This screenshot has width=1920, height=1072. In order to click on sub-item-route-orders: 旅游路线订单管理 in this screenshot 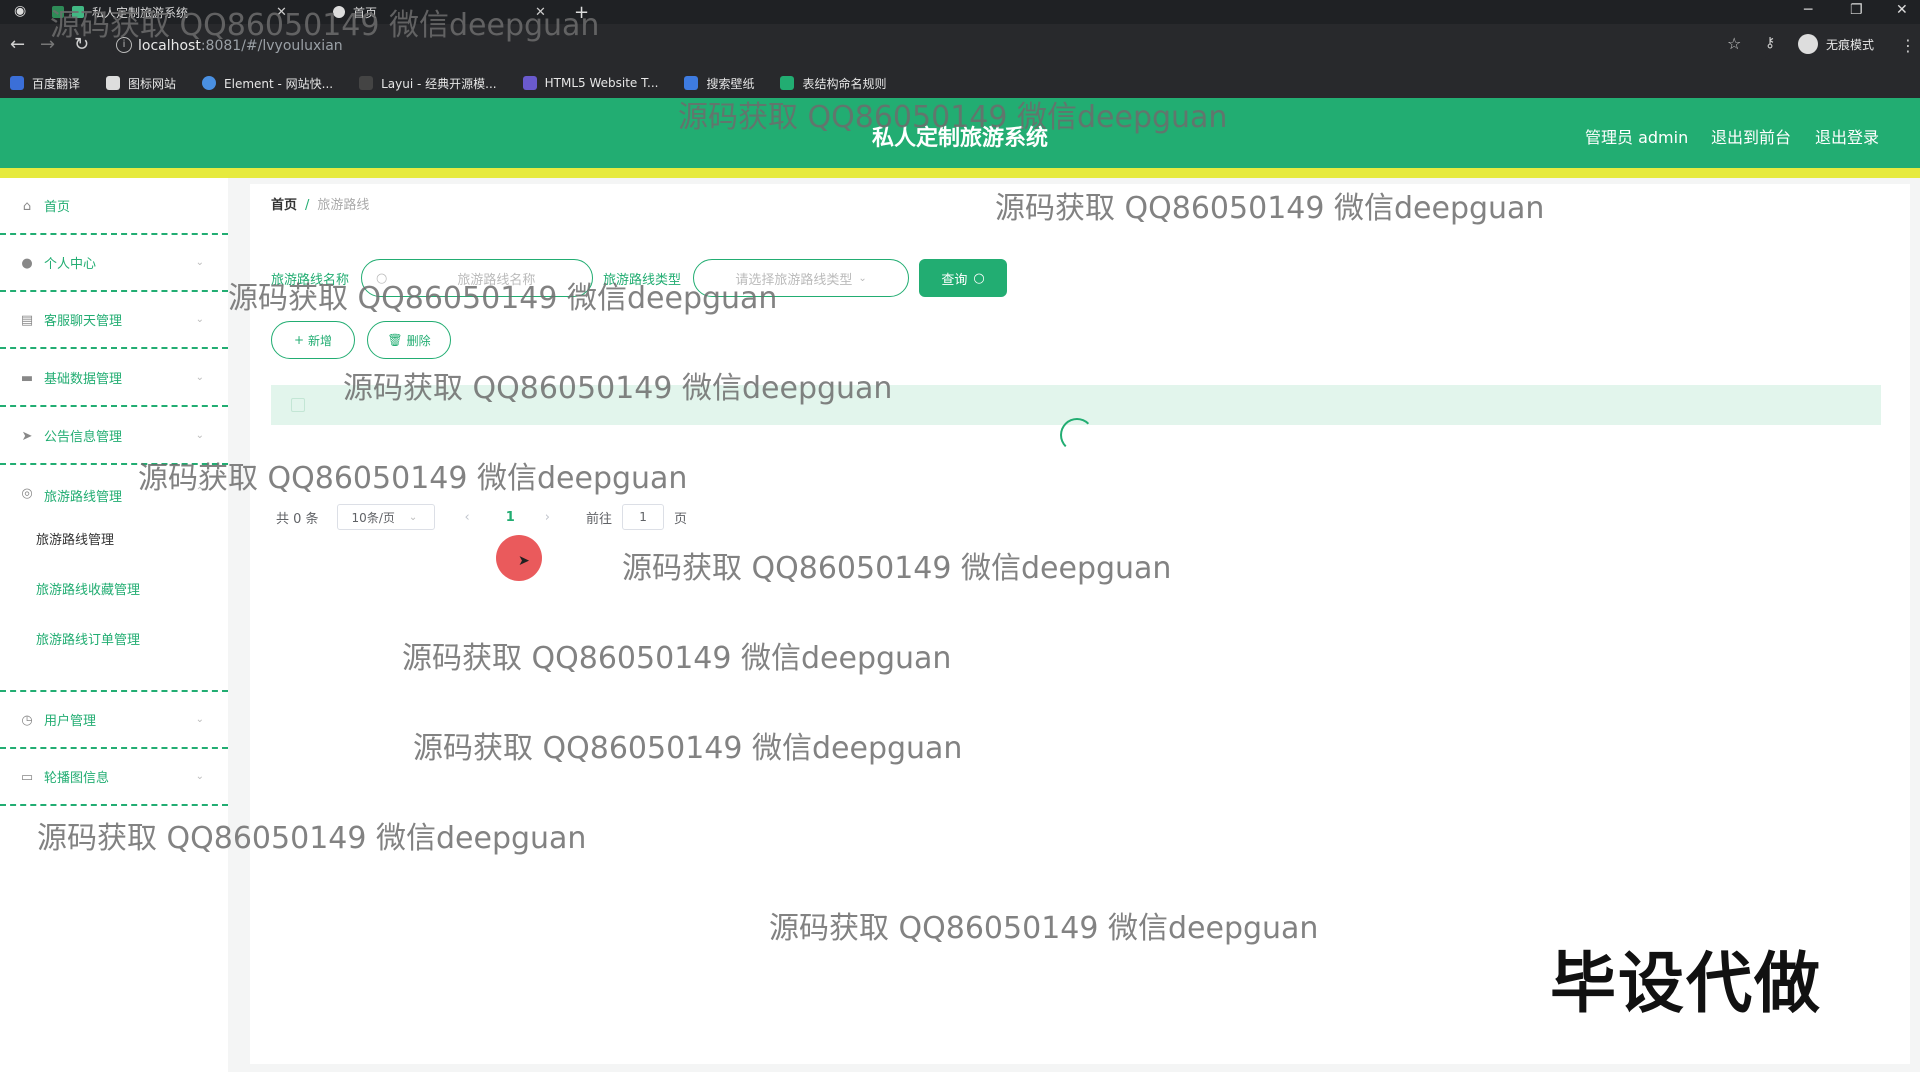, I will do `click(88, 638)`.